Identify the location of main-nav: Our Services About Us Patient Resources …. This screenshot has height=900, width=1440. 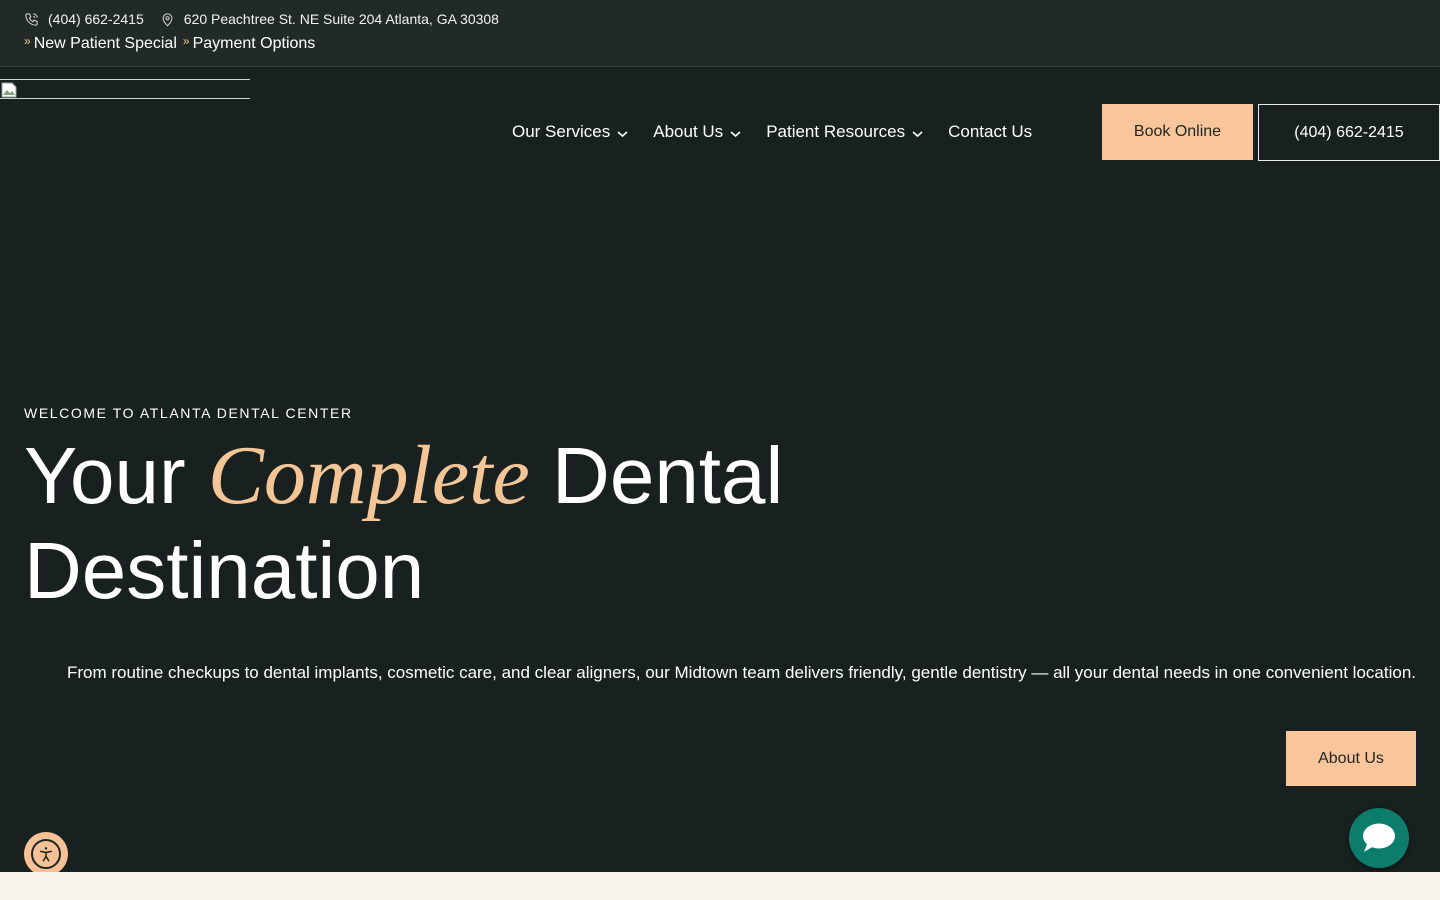
(784, 132).